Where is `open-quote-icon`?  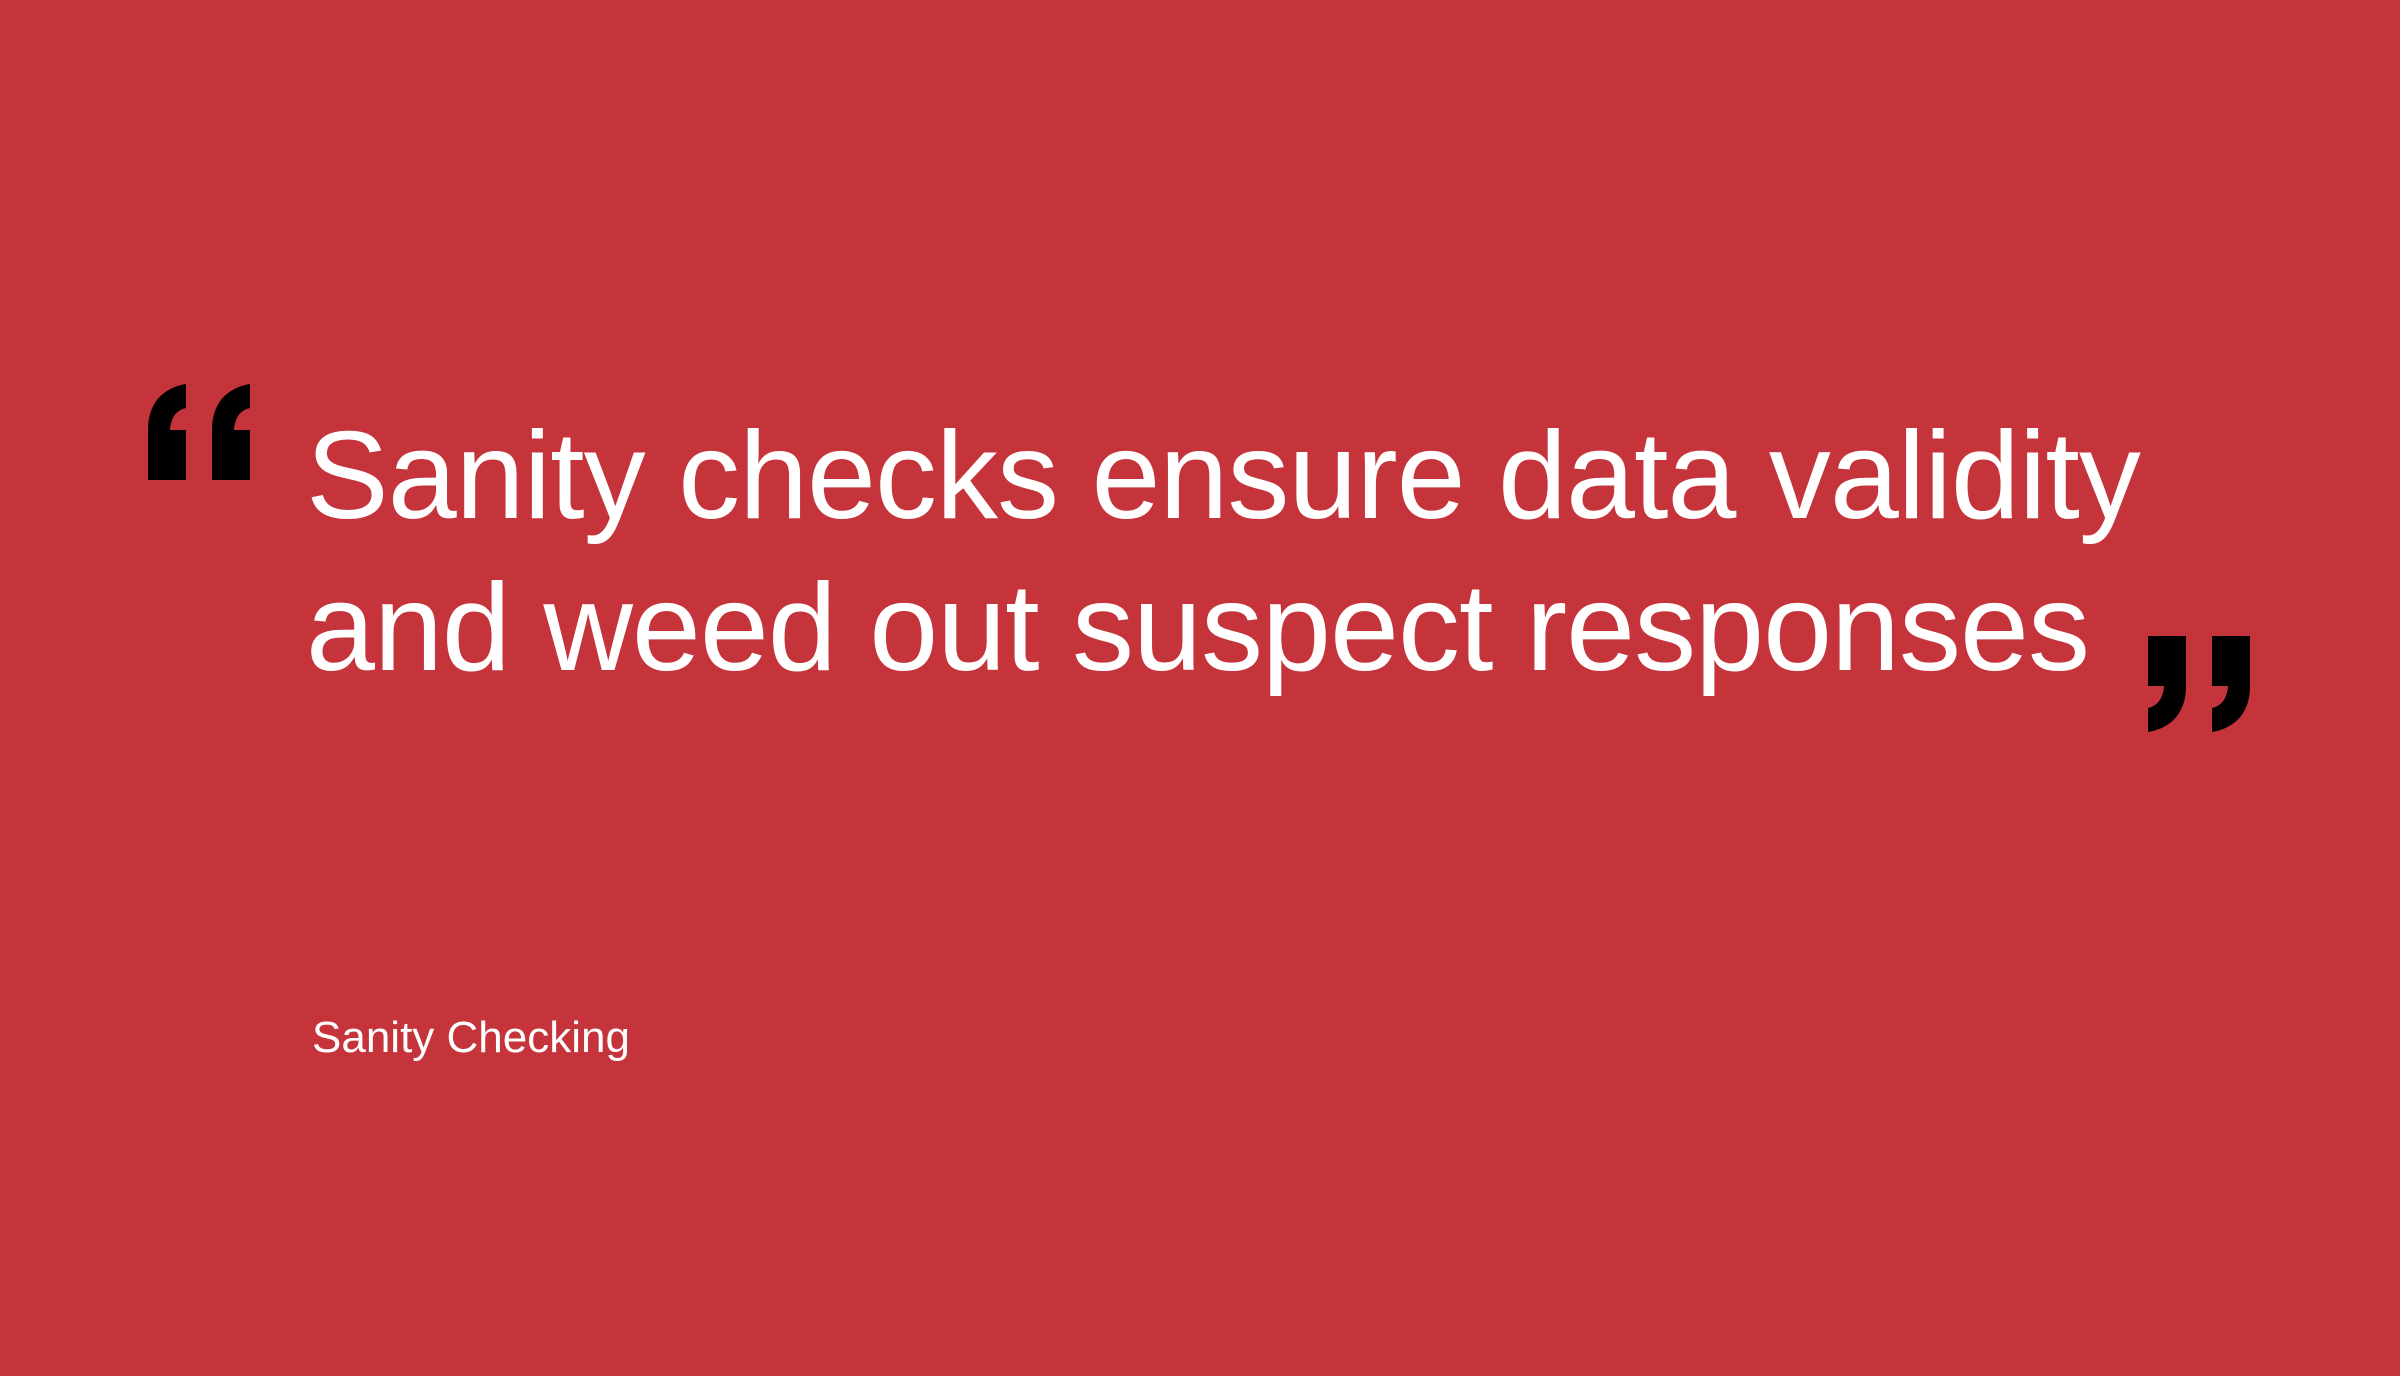
open-quote-icon is located at coordinates (199, 432).